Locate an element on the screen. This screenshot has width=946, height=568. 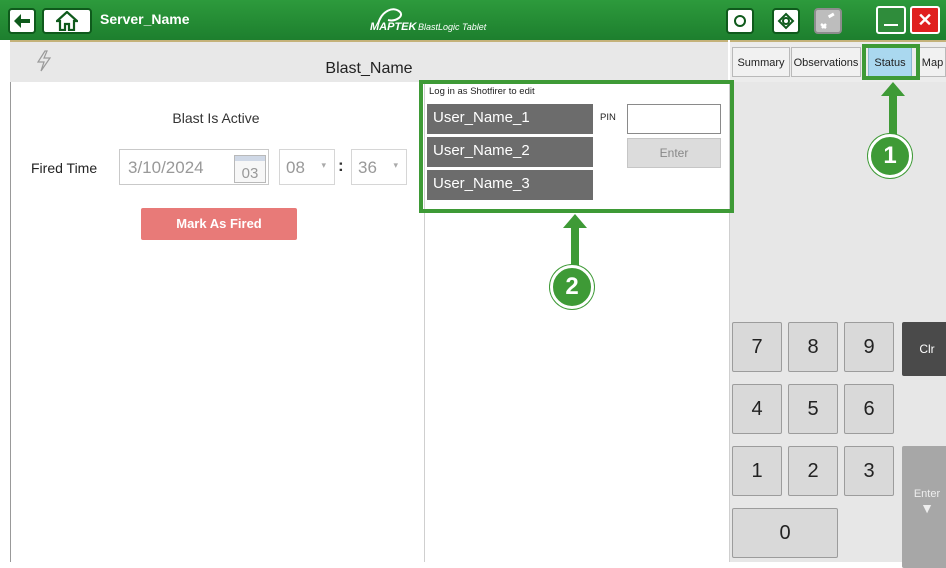
keypad-key-4: 4 is located at coordinates (757, 409).